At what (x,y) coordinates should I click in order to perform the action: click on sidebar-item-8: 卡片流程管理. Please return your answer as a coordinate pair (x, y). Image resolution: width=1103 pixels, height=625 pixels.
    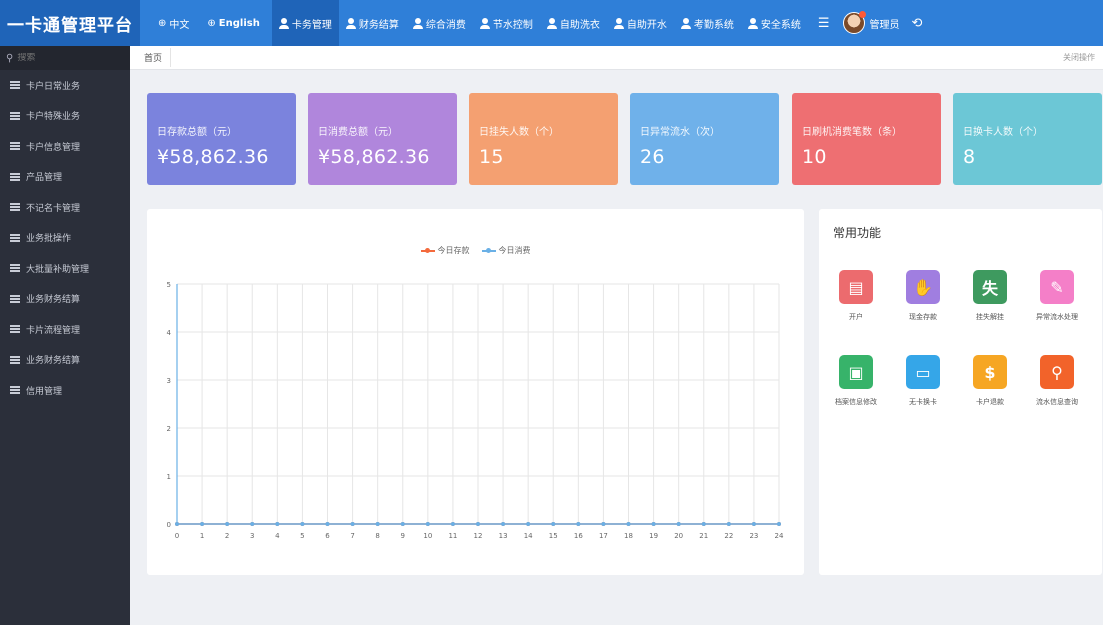
    Looking at the image, I should click on (65, 329).